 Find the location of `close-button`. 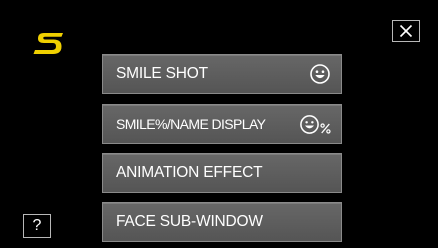

close-button is located at coordinates (406, 31).